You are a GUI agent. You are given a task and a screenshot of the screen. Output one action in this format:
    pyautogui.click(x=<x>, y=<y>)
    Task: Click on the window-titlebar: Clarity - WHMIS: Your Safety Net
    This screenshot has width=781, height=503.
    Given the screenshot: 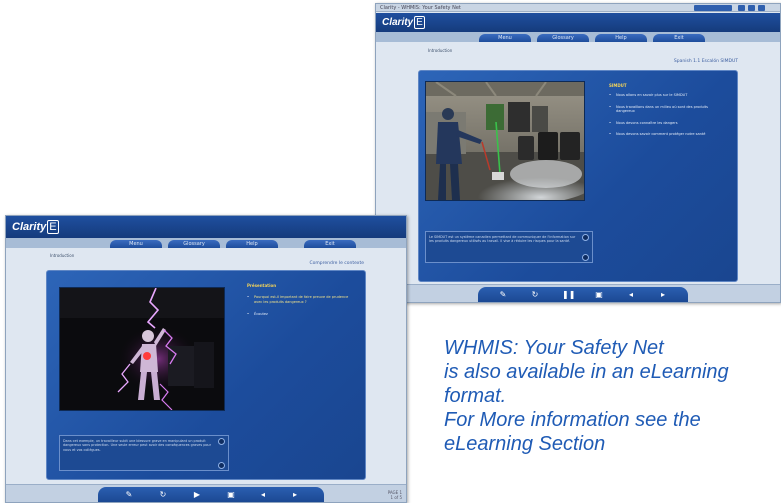 What is the action you would take?
    pyautogui.click(x=578, y=8)
    